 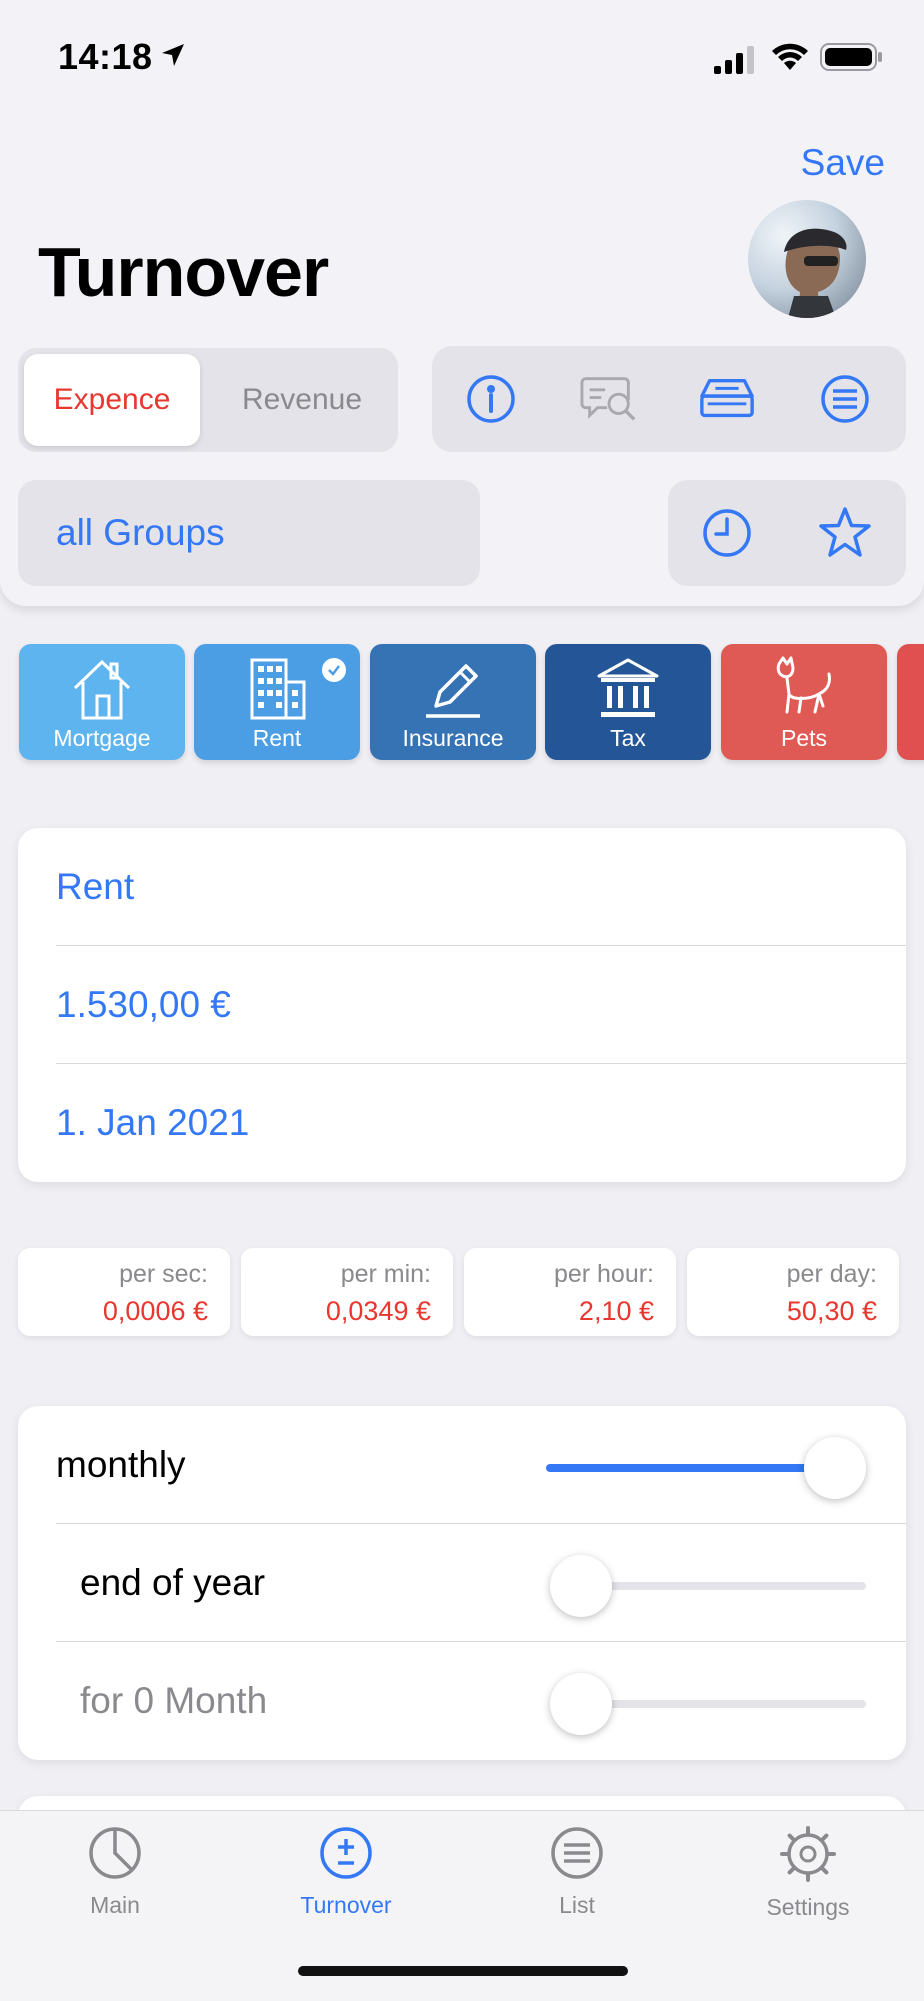 What do you see at coordinates (603, 1274) in the screenshot?
I see `rate-label: per hour:` at bounding box center [603, 1274].